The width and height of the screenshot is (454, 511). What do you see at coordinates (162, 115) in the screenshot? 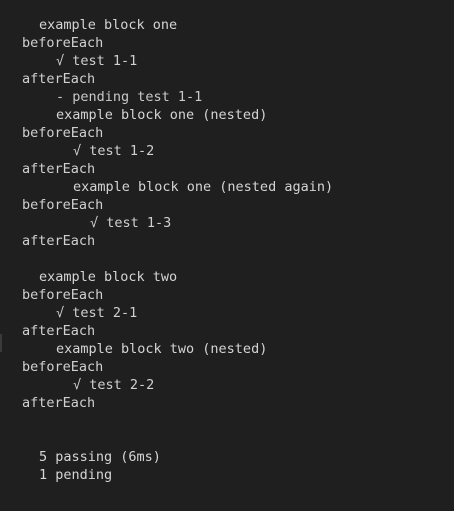
I see `suite-title: example block one (nested)` at bounding box center [162, 115].